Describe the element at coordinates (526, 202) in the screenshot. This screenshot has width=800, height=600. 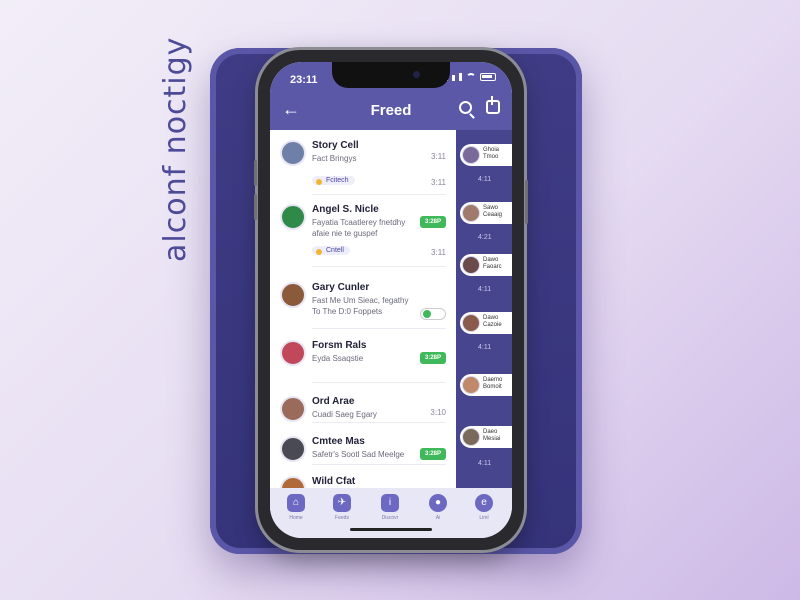
I see `power-button` at that location.